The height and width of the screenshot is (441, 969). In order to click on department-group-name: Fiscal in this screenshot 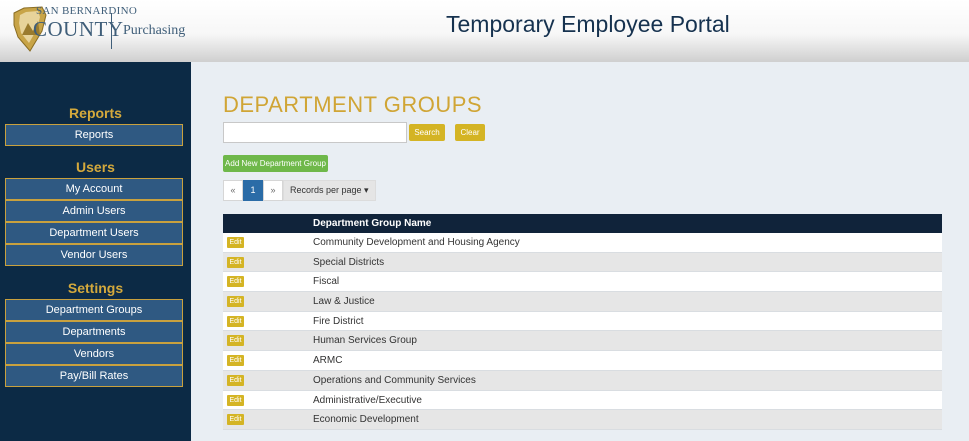, I will do `click(326, 282)`.